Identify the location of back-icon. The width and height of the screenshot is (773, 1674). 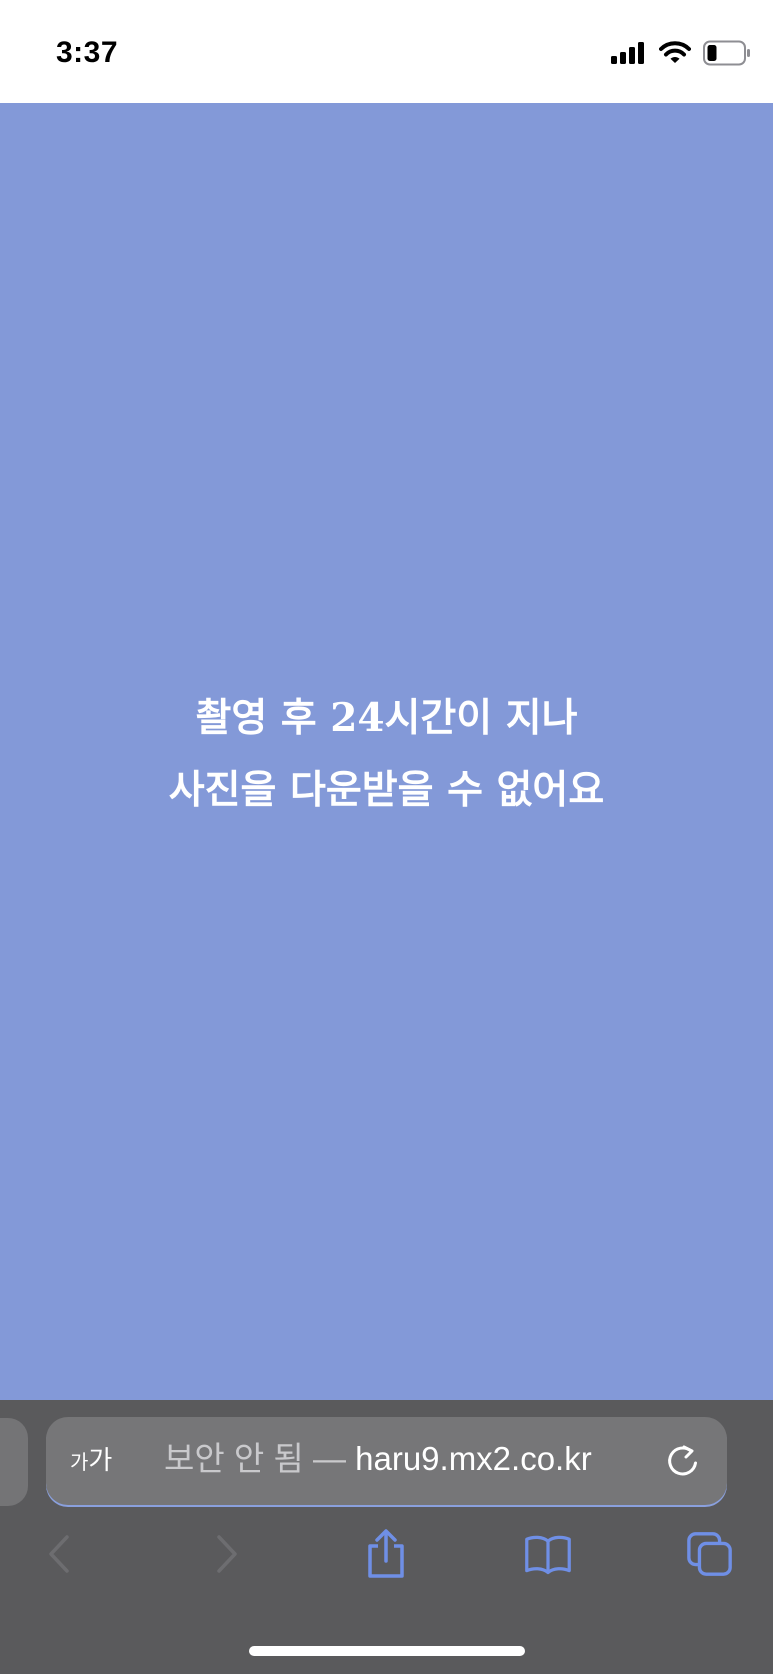
(59, 1554).